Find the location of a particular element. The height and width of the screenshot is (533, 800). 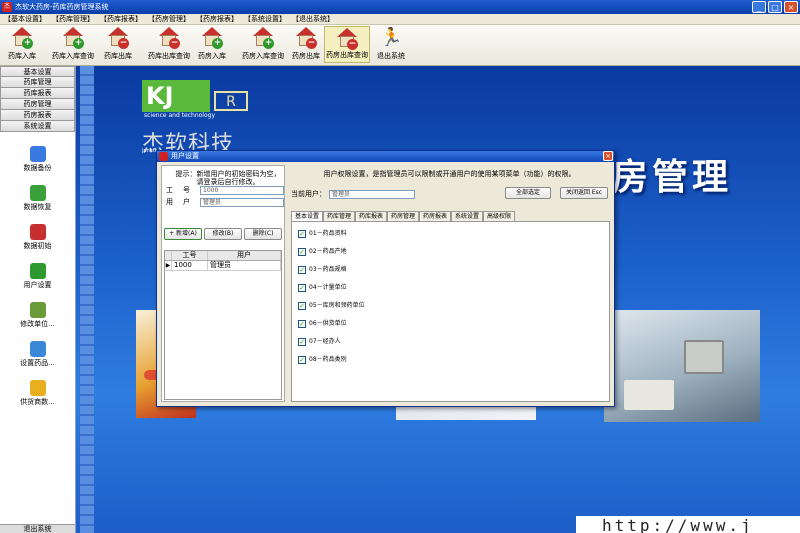

field-label-user: 用户 is located at coordinates (183, 202).